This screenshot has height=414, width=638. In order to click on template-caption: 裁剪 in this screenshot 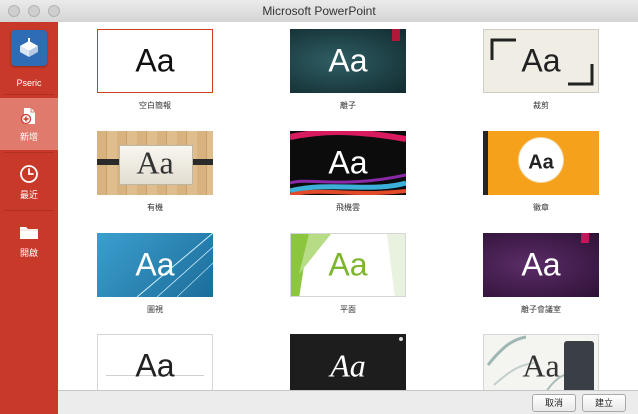, I will do `click(541, 105)`.